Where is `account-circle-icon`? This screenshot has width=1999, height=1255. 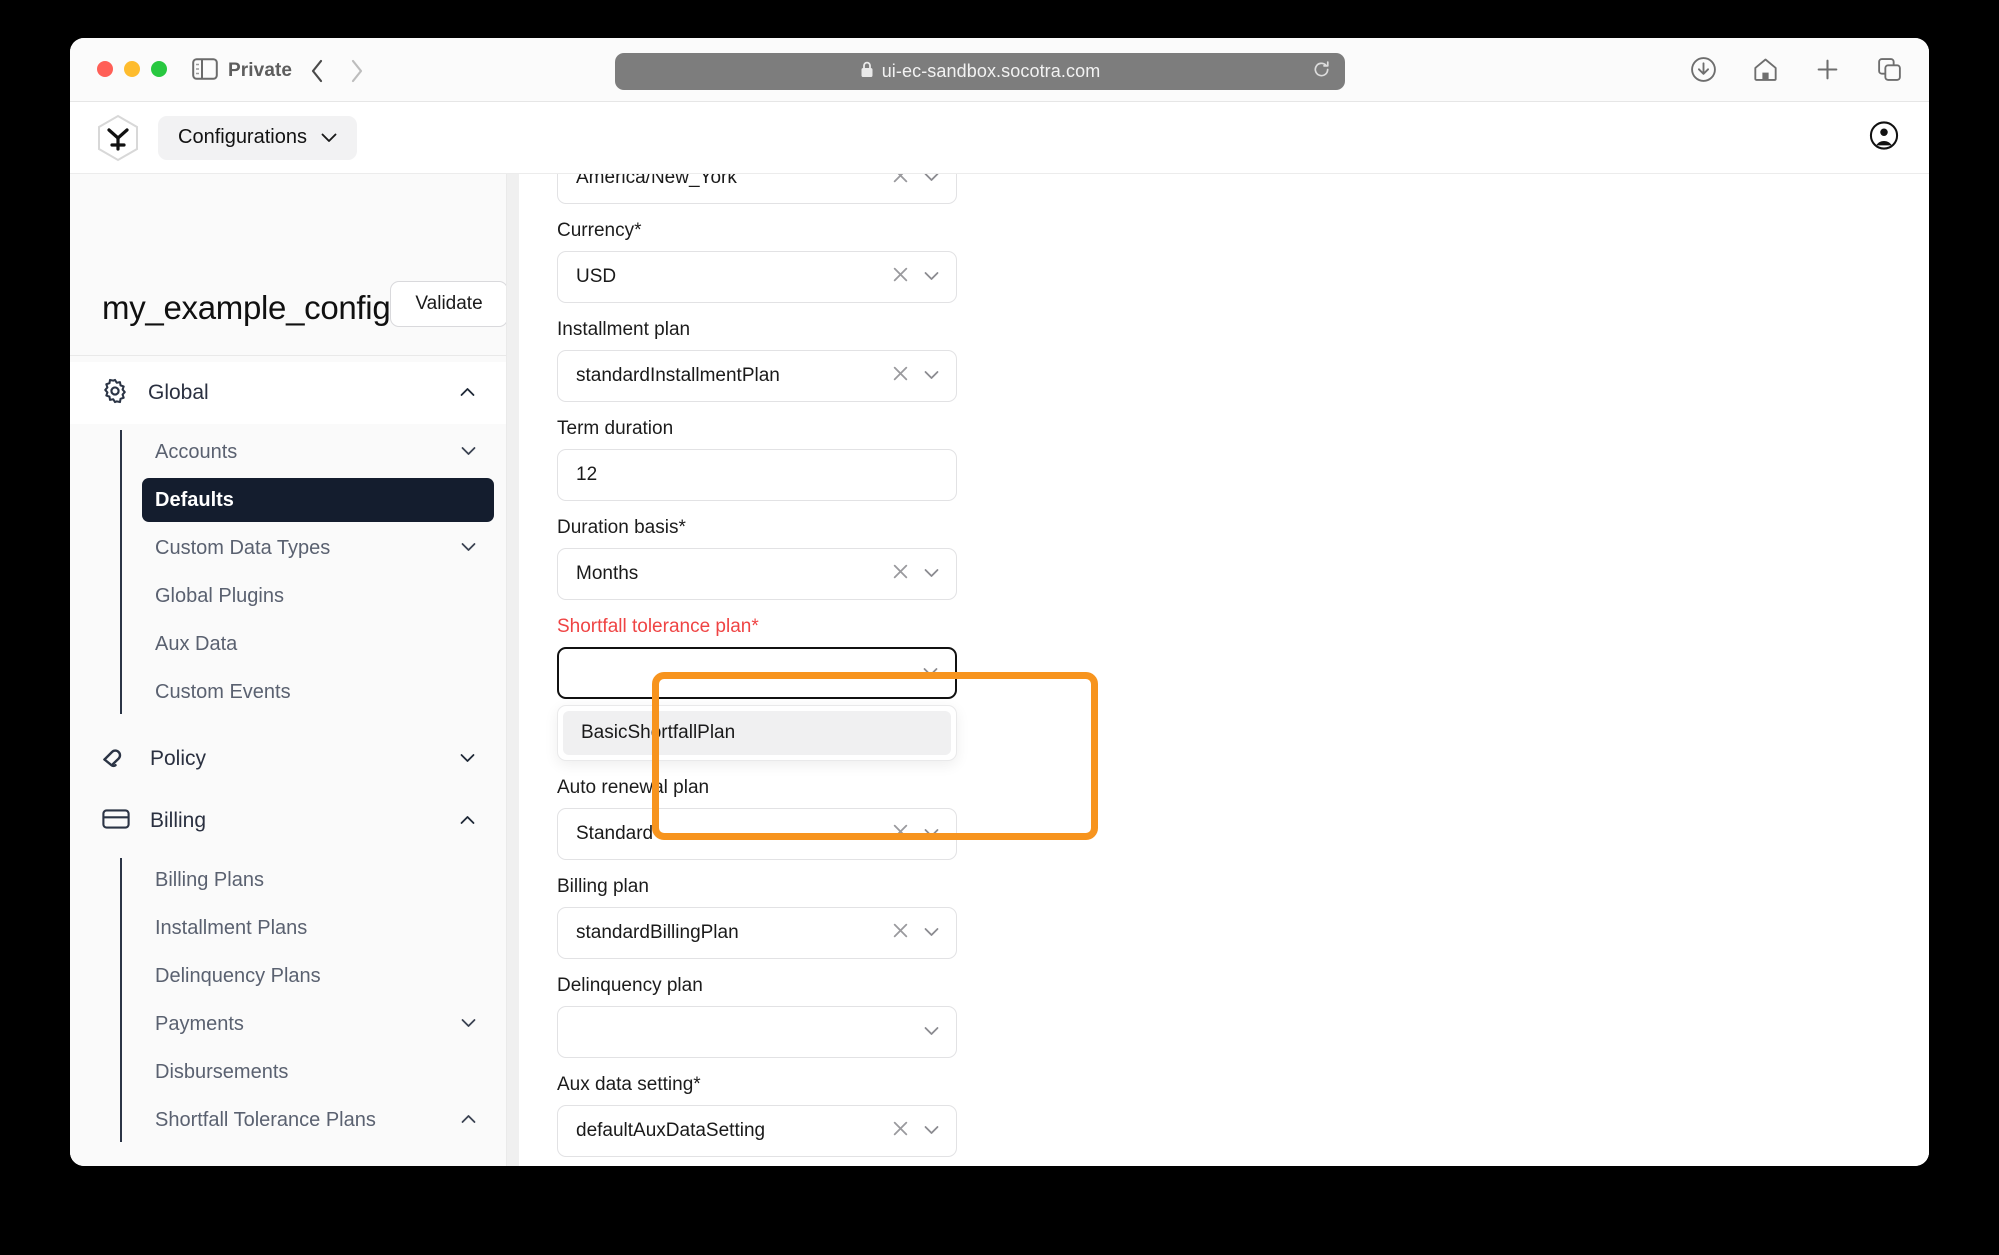
account-circle-icon is located at coordinates (1884, 137).